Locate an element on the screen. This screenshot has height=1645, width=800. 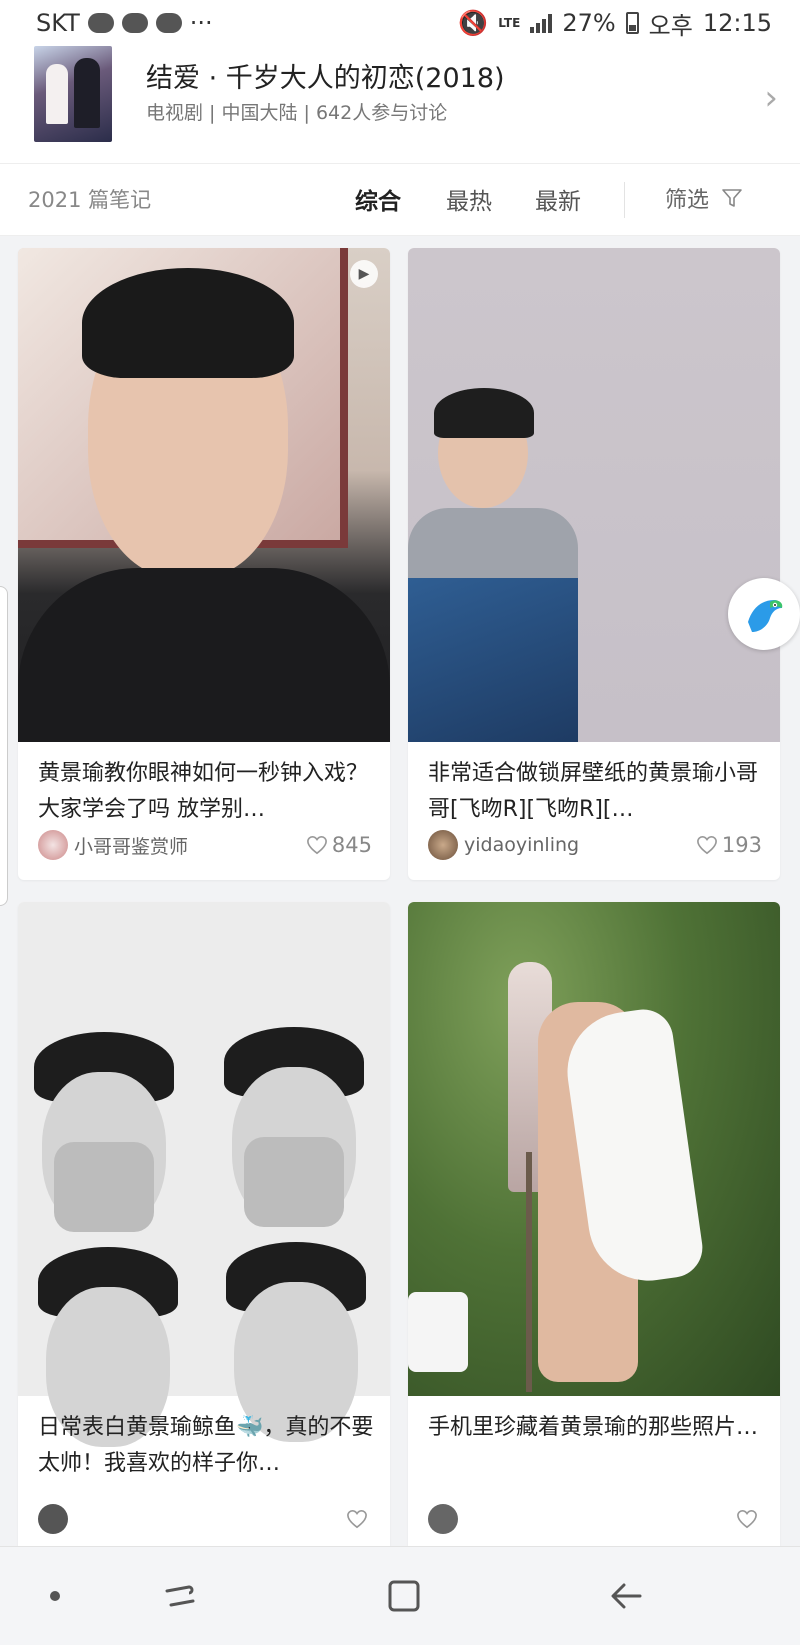
more-notifications-icon: ··· is located at coordinates (201, 23).